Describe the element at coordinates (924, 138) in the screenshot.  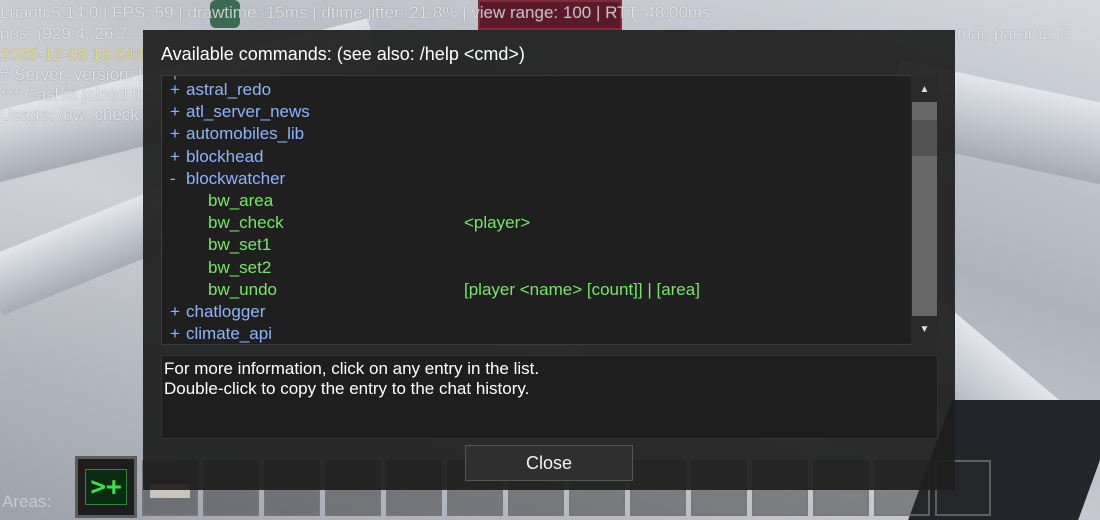
I see `scroll-thumb` at that location.